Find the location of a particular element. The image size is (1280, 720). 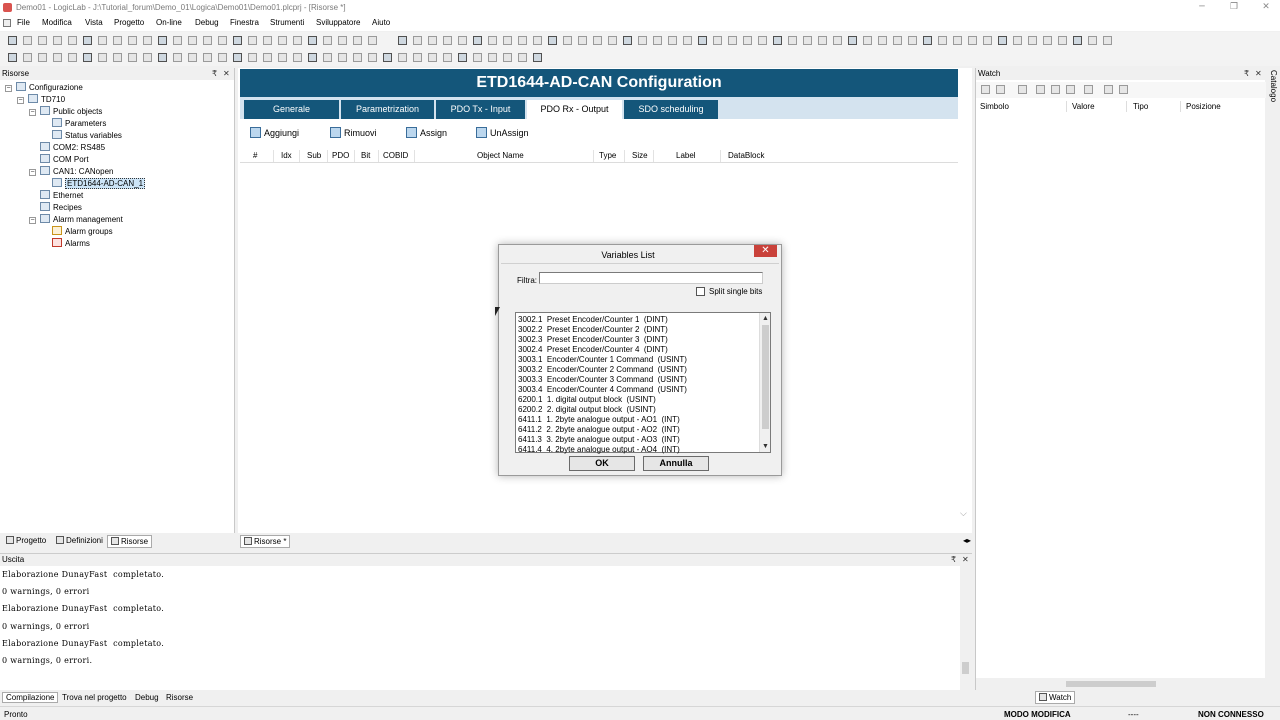

close-panel-icon: ✕ is located at coordinates (965, 559).